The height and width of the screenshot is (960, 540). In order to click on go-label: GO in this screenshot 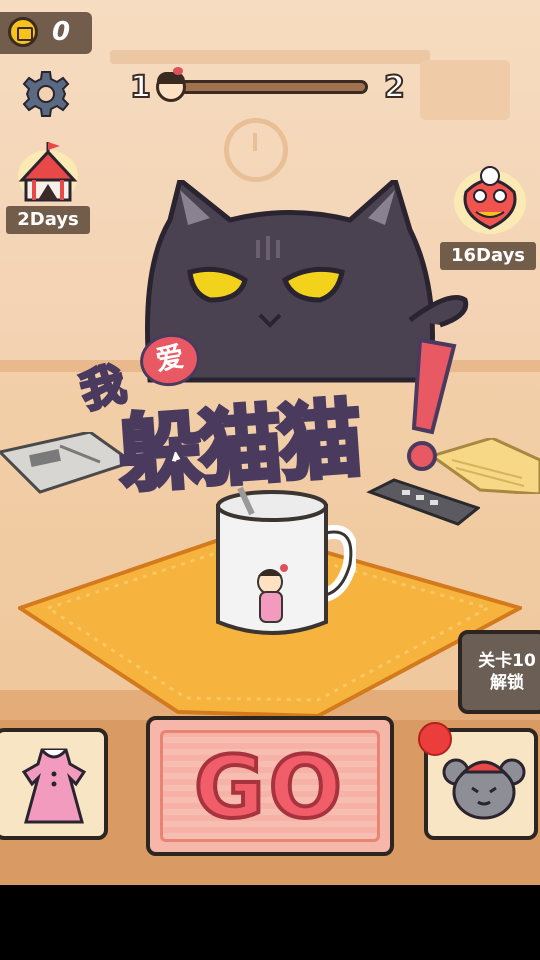, I will do `click(269, 788)`.